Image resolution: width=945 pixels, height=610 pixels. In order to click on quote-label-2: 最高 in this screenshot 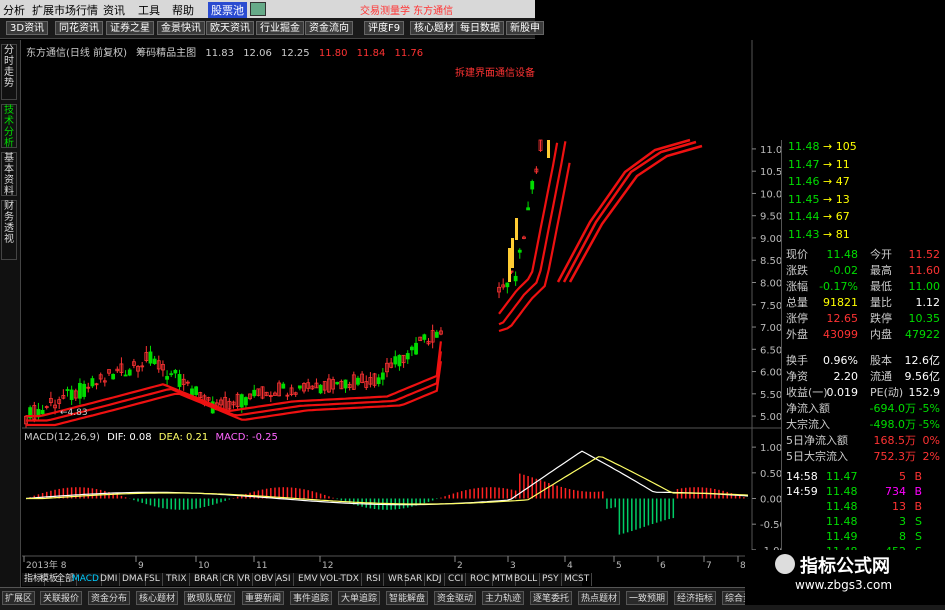, I will do `click(881, 270)`.